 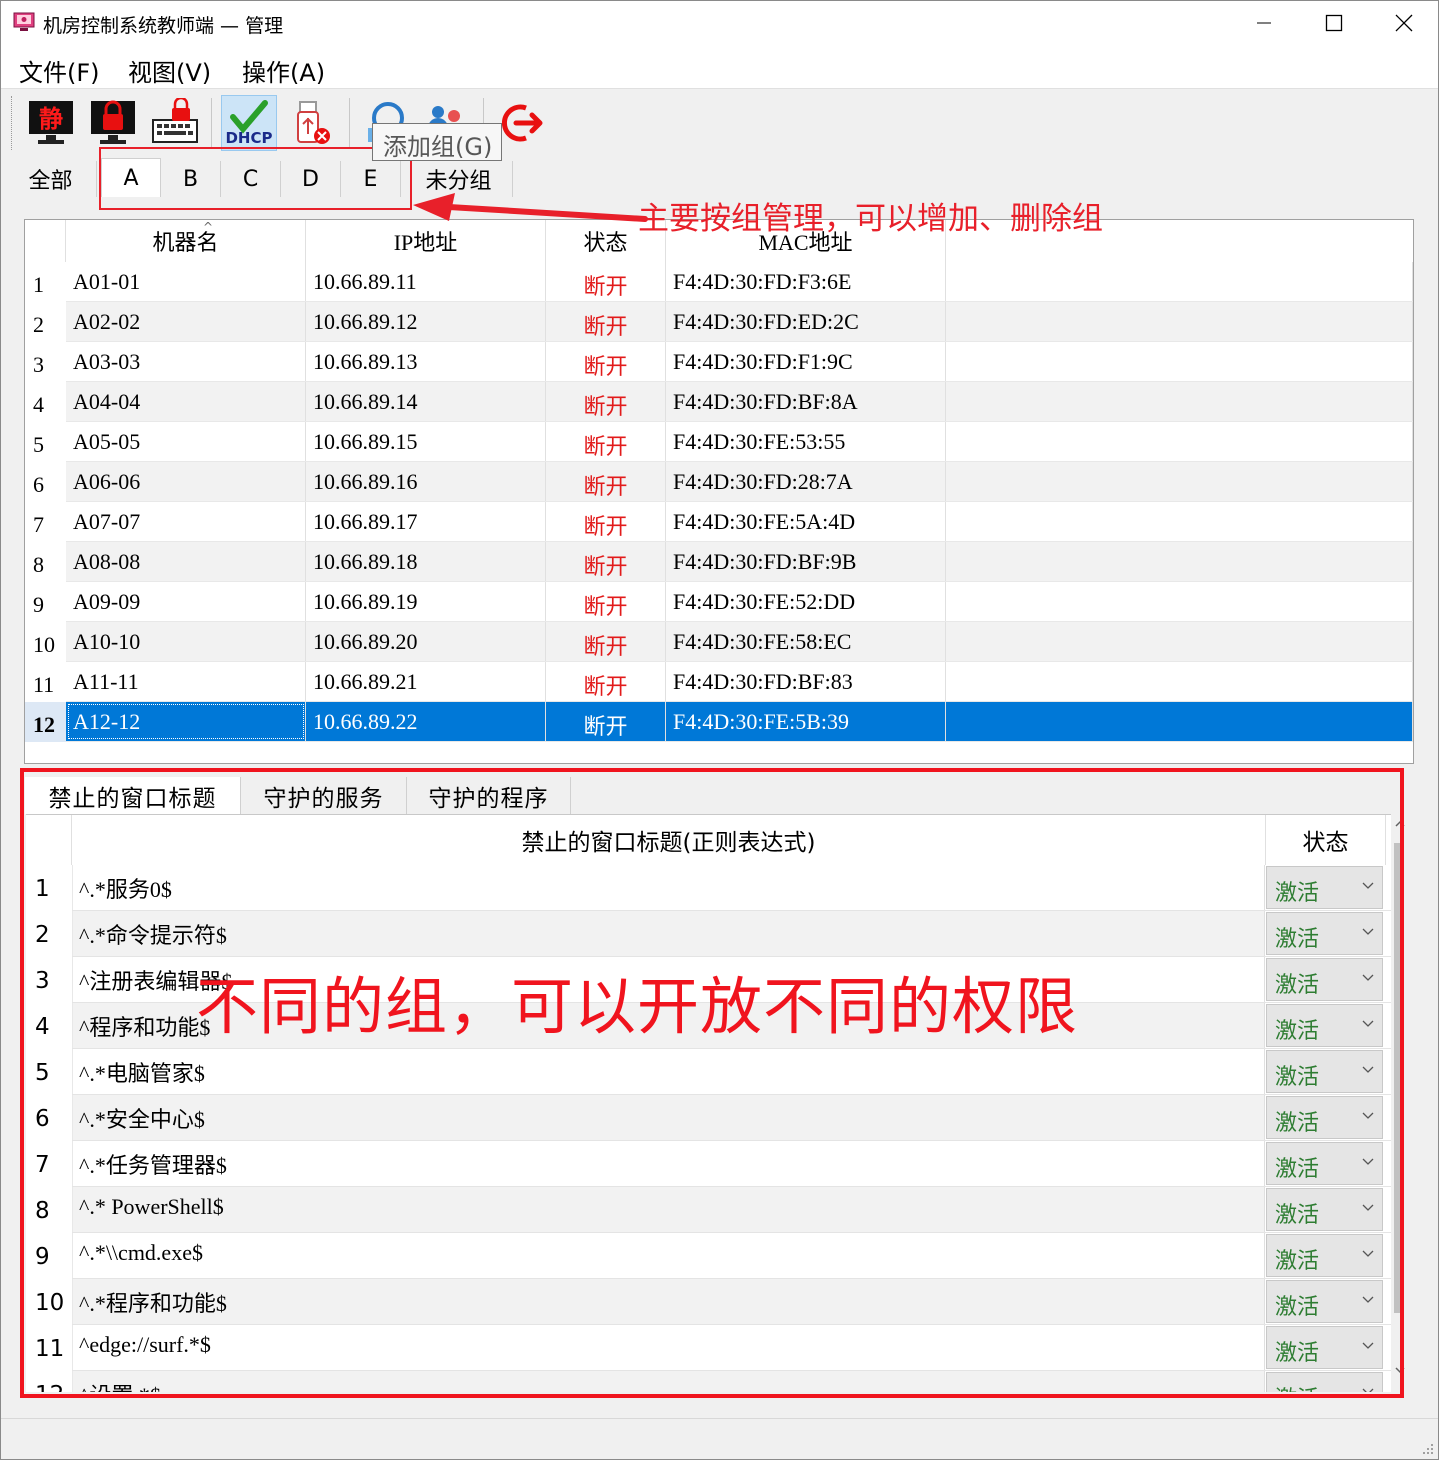 I want to click on row-number: 3, so click(x=45, y=362).